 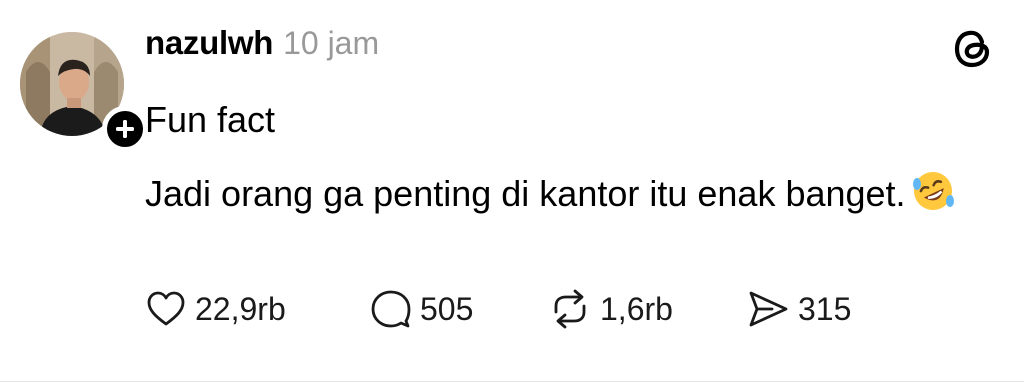 What do you see at coordinates (636, 308) in the screenshot?
I see `repost-count: 1,6rb` at bounding box center [636, 308].